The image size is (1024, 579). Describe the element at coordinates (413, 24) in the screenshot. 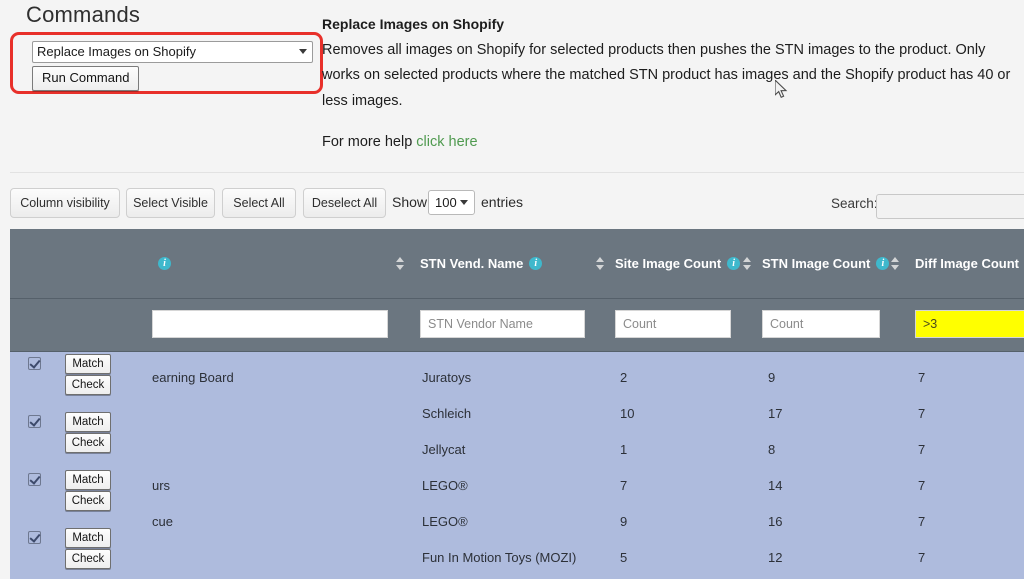

I see `description-title: Replace Images on Shopify` at that location.